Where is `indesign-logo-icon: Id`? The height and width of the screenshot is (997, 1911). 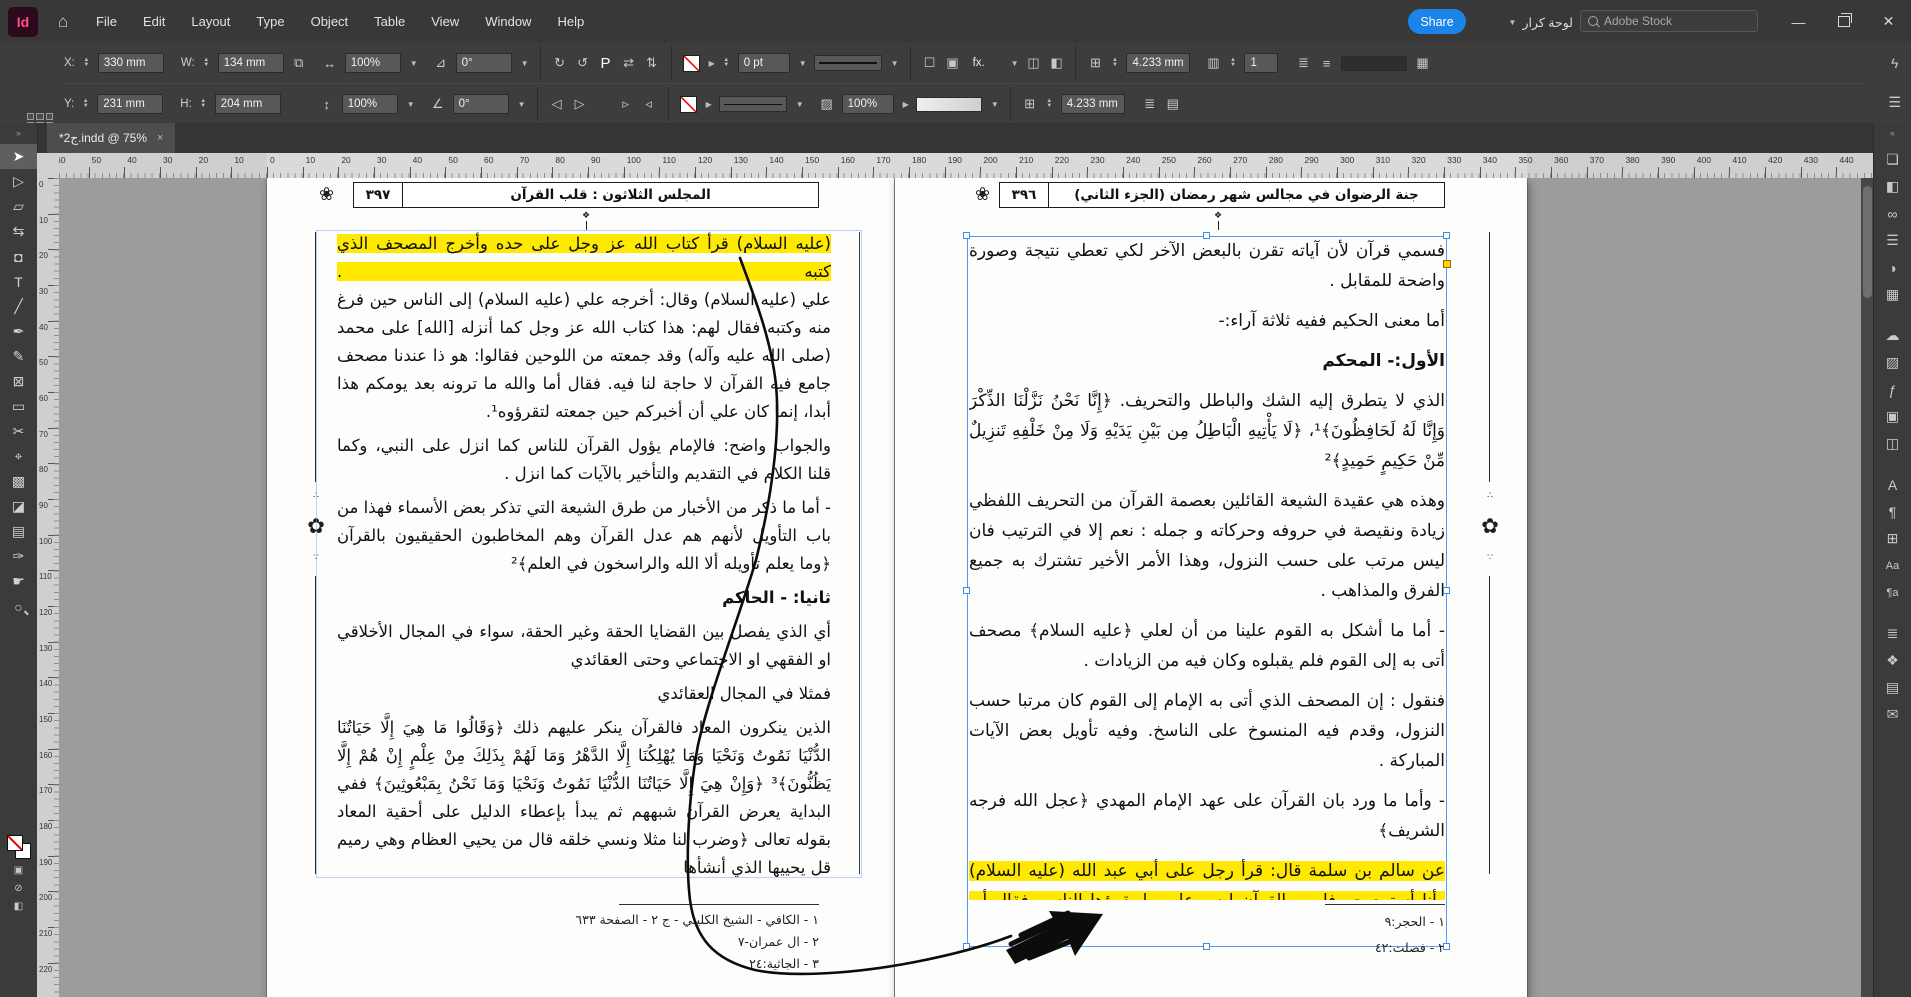 indesign-logo-icon: Id is located at coordinates (23, 22).